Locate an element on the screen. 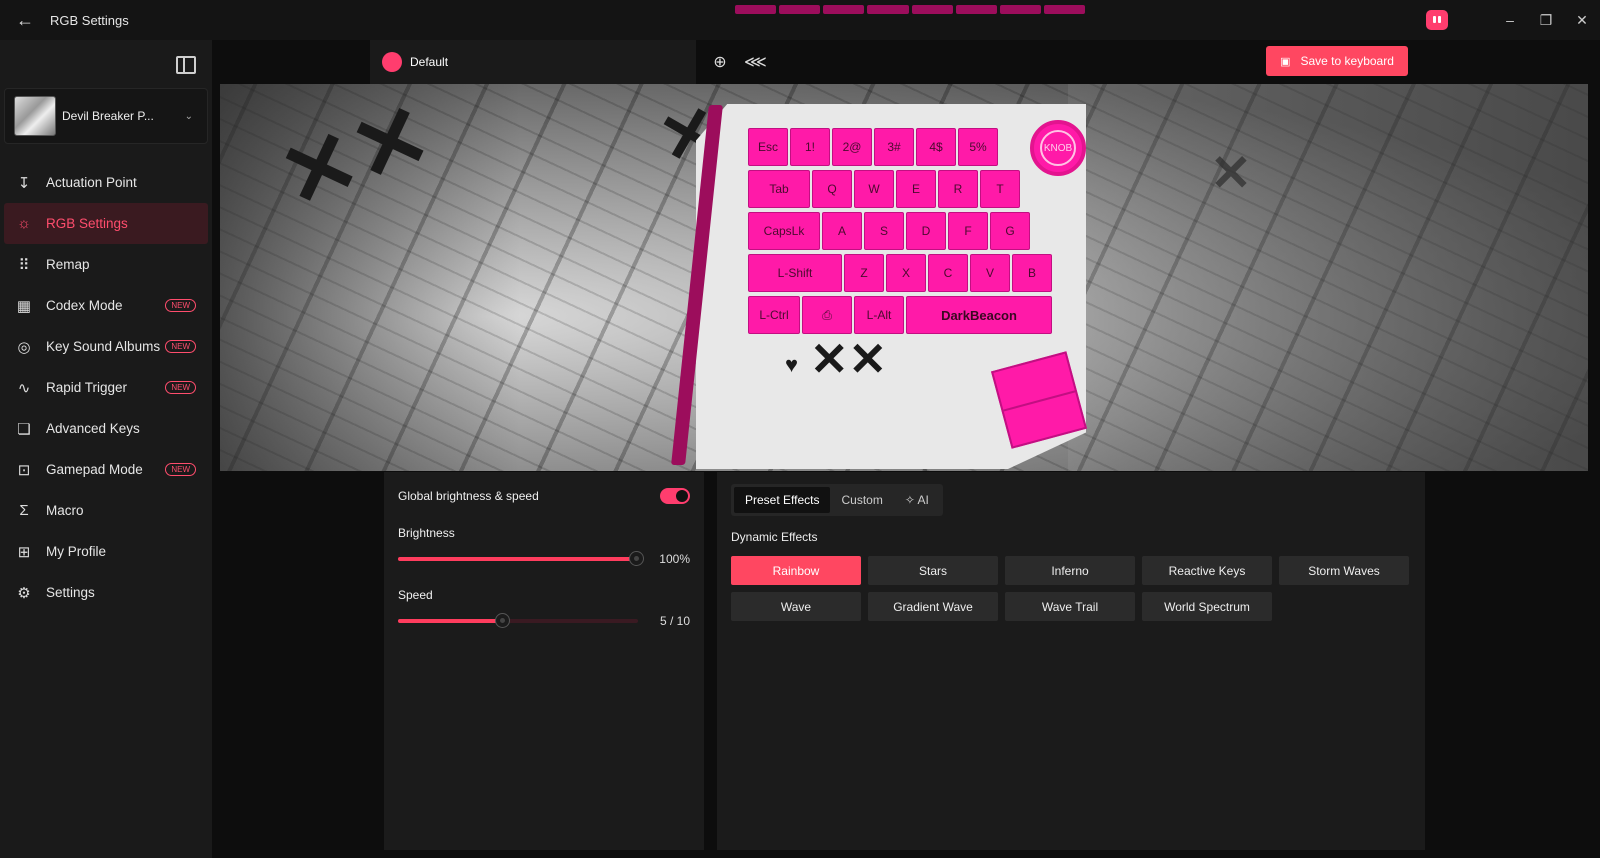 This screenshot has height=858, width=1600. brightness-slider is located at coordinates (520, 558).